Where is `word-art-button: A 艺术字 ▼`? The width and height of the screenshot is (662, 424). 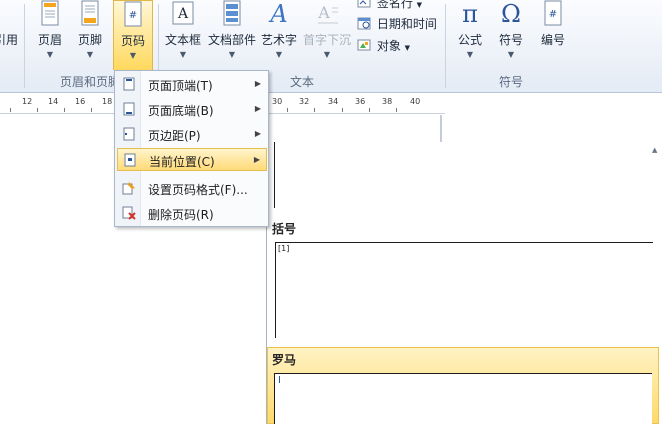 word-art-button: A 艺术字 ▼ is located at coordinates (279, 35).